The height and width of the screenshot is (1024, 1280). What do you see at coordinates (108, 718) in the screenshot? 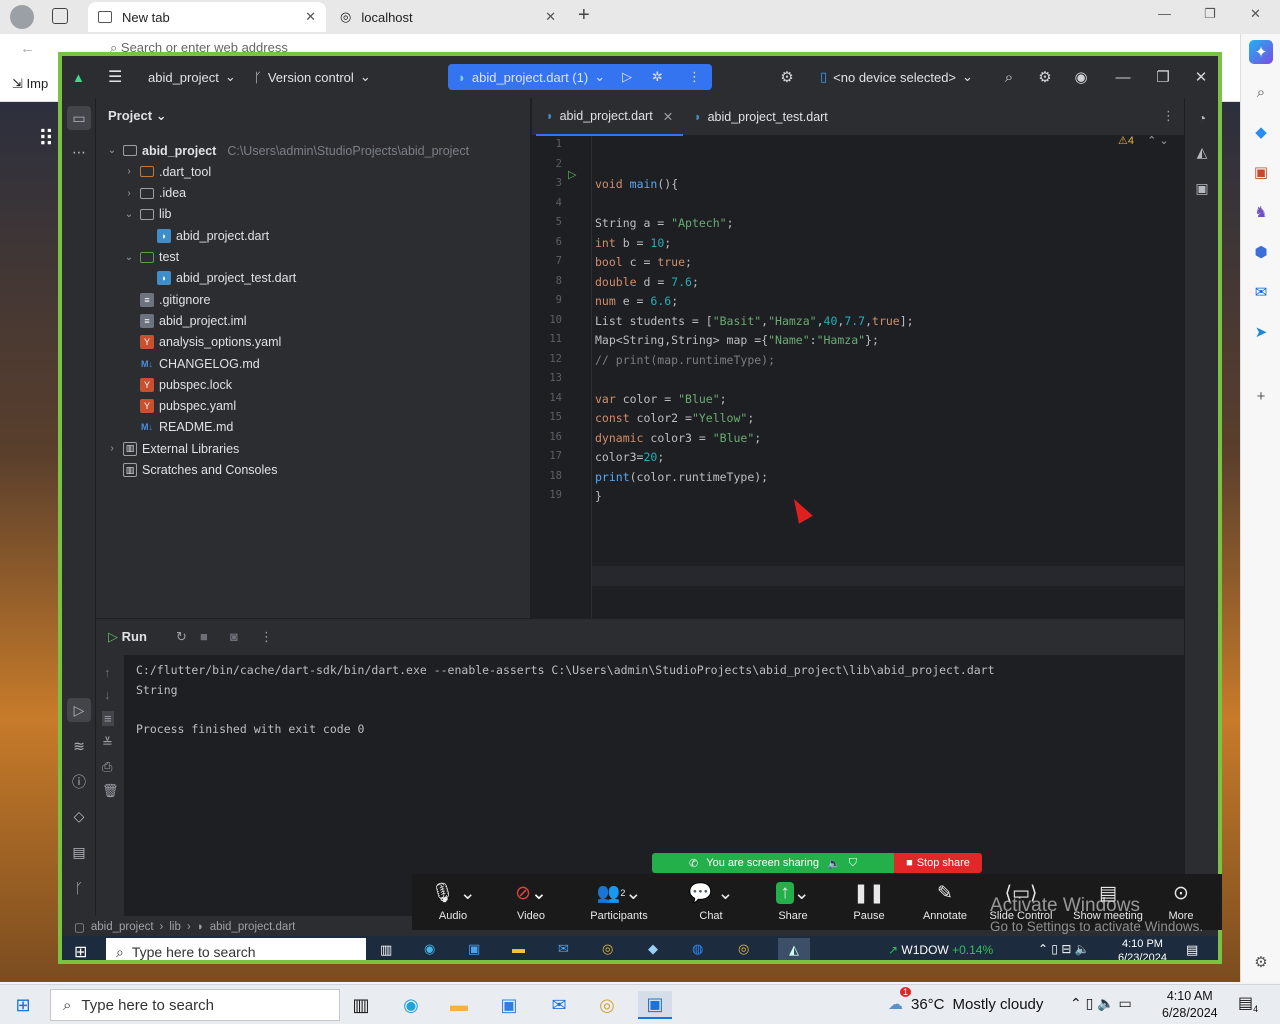
I see `wrap-icon: ≡` at bounding box center [108, 718].